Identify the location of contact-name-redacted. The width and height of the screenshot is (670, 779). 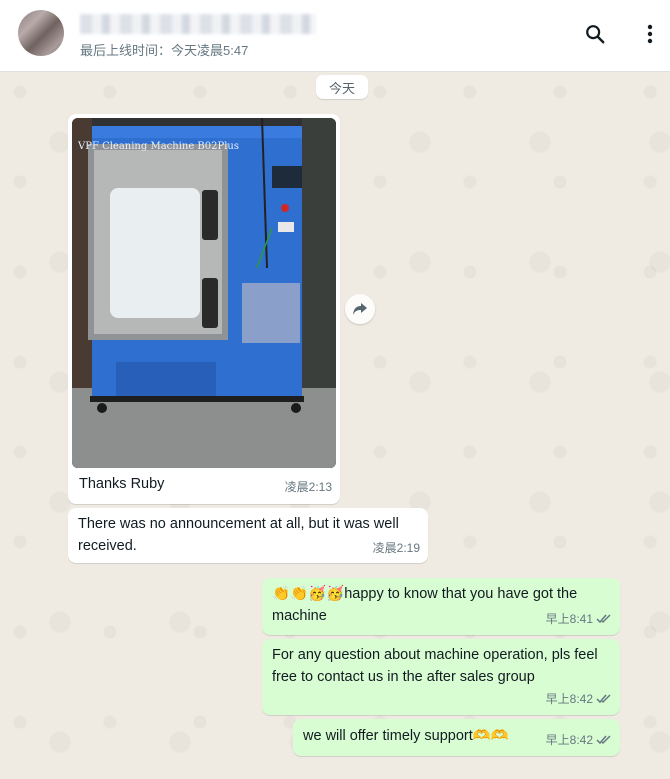
(198, 24).